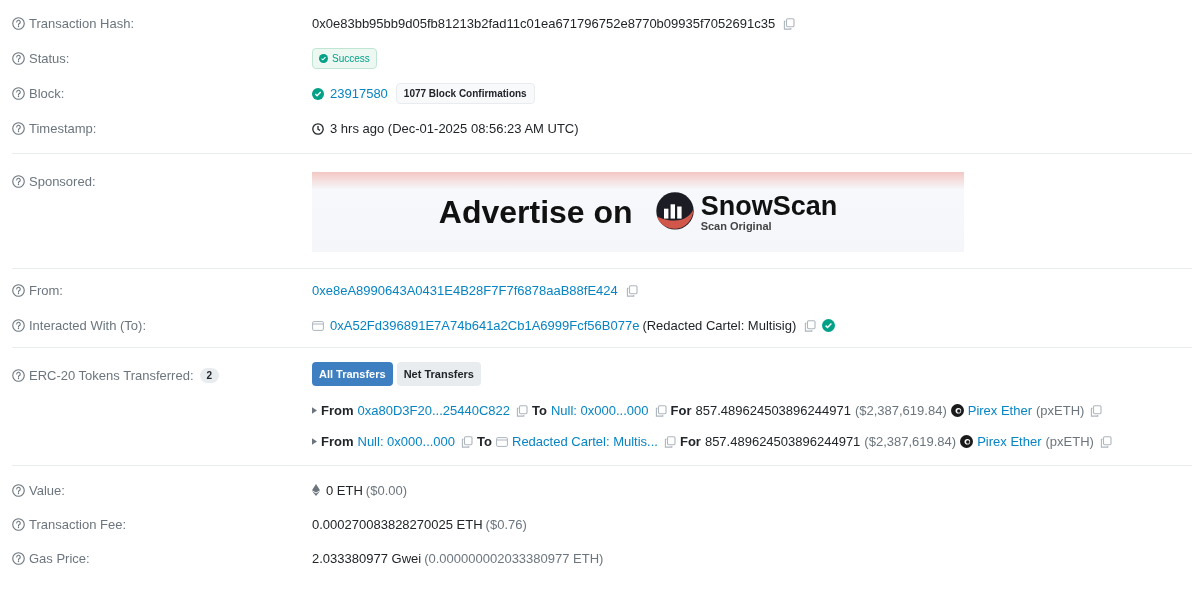  I want to click on ad-tagline: Scan Original, so click(736, 225).